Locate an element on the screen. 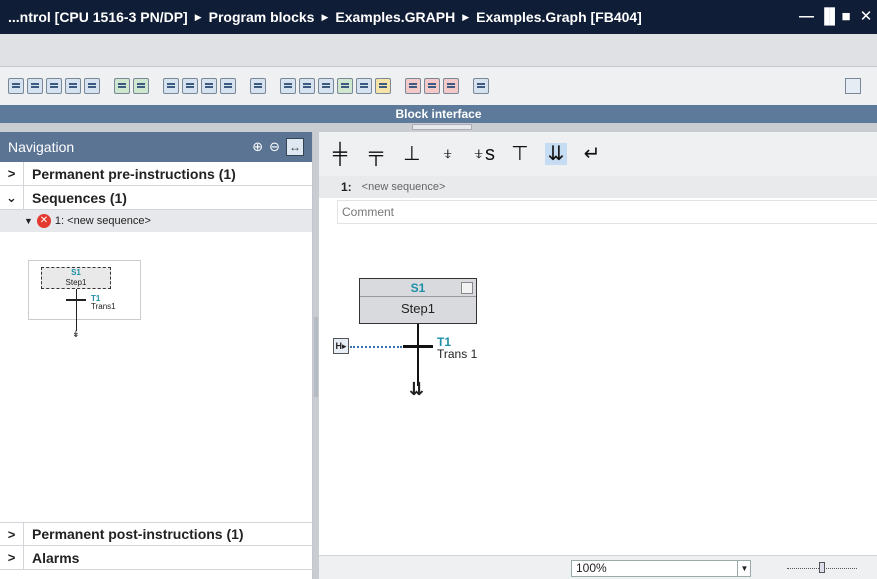 This screenshot has width=877, height=579. navigation-tools: ⊕ ⊖ ↔ is located at coordinates (278, 147).